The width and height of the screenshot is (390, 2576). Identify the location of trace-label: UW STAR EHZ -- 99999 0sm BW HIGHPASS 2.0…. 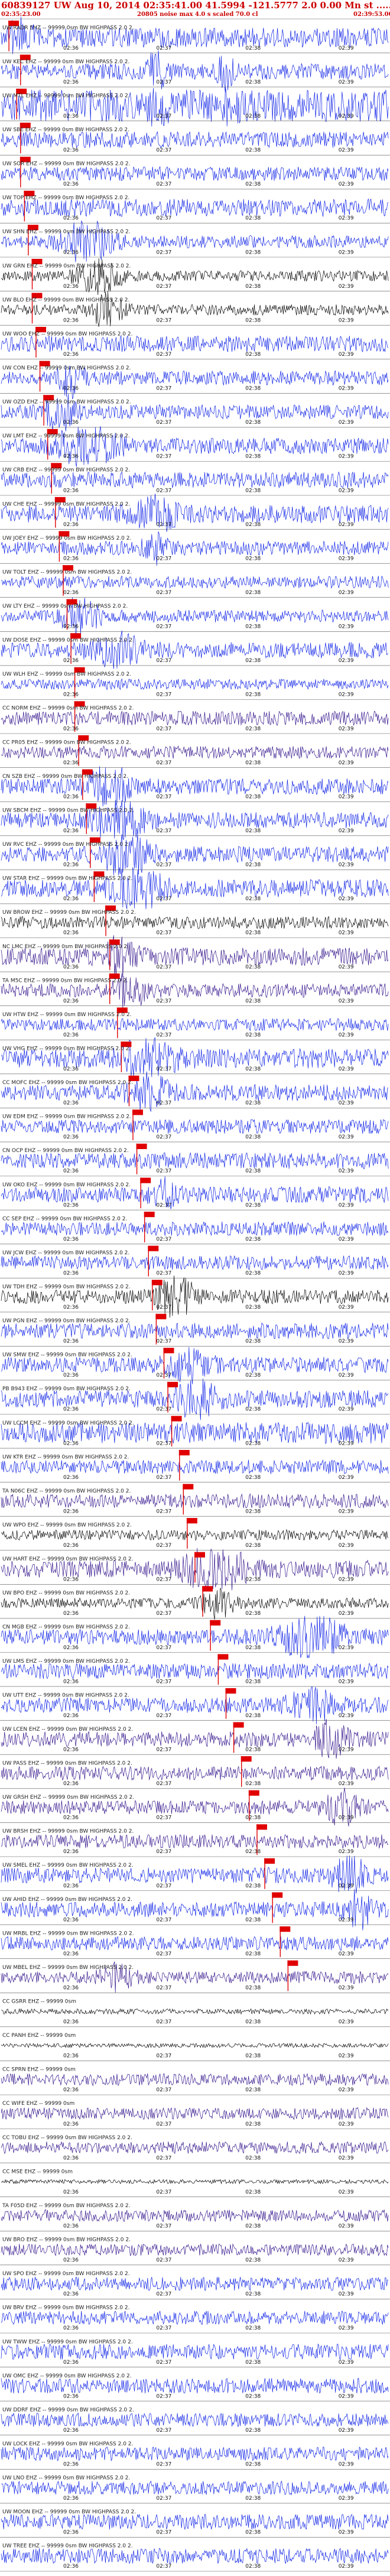
(67, 879).